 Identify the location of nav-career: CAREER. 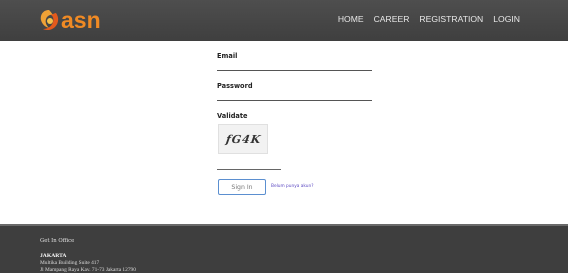
(392, 19).